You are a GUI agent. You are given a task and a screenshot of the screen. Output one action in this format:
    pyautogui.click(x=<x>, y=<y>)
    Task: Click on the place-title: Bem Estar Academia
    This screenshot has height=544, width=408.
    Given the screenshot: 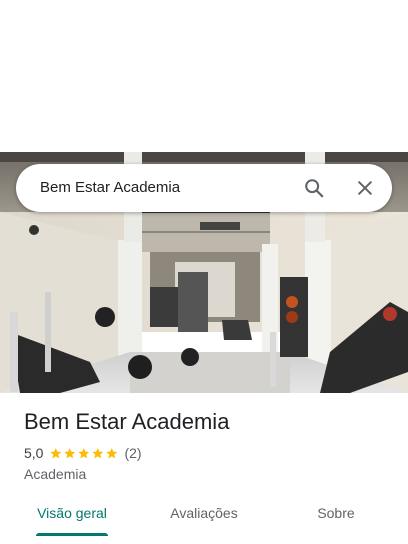 What is the action you would take?
    pyautogui.click(x=127, y=421)
    